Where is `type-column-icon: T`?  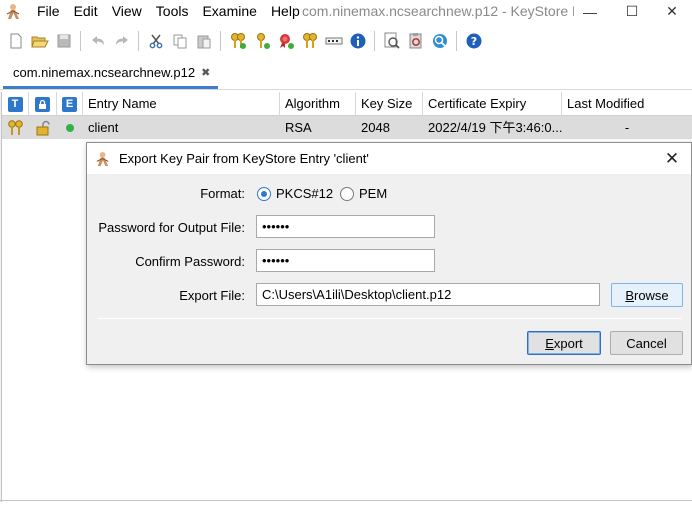 type-column-icon: T is located at coordinates (15, 104).